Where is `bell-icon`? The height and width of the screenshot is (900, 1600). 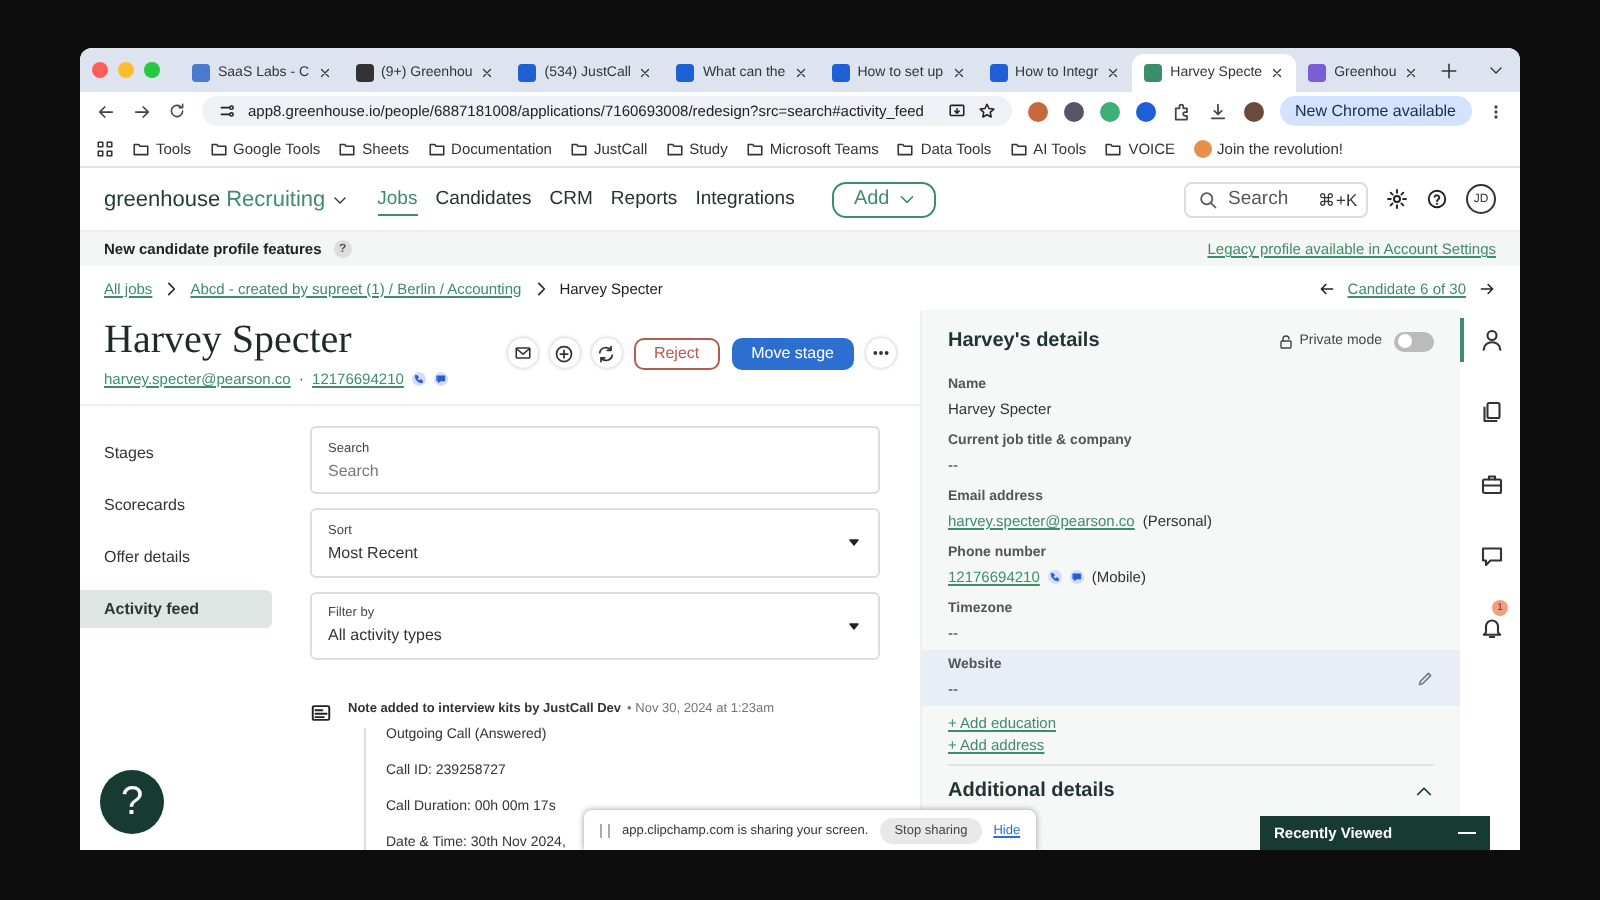
bell-icon is located at coordinates (1492, 628).